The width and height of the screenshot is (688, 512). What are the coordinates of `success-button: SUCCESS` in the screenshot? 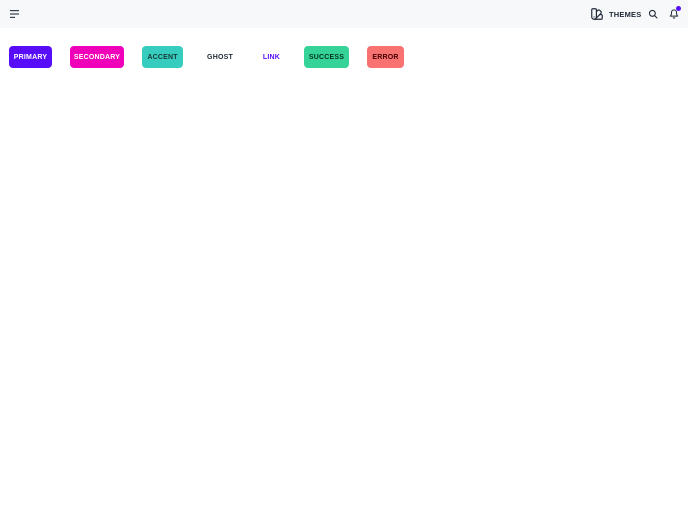 It's located at (326, 57).